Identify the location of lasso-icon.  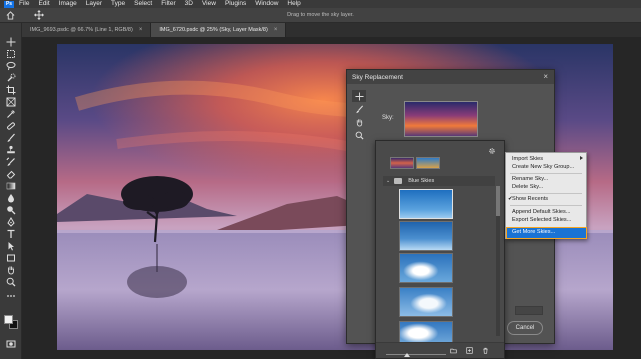
(11, 66).